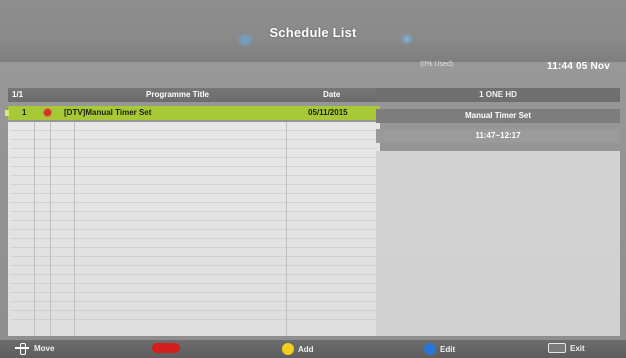 The width and height of the screenshot is (626, 358). What do you see at coordinates (578, 66) in the screenshot?
I see `clock-time: 11:44 05 Nov` at bounding box center [578, 66].